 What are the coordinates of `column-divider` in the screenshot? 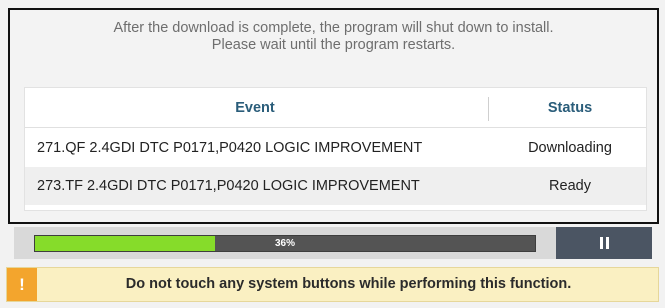 It's located at (488, 109).